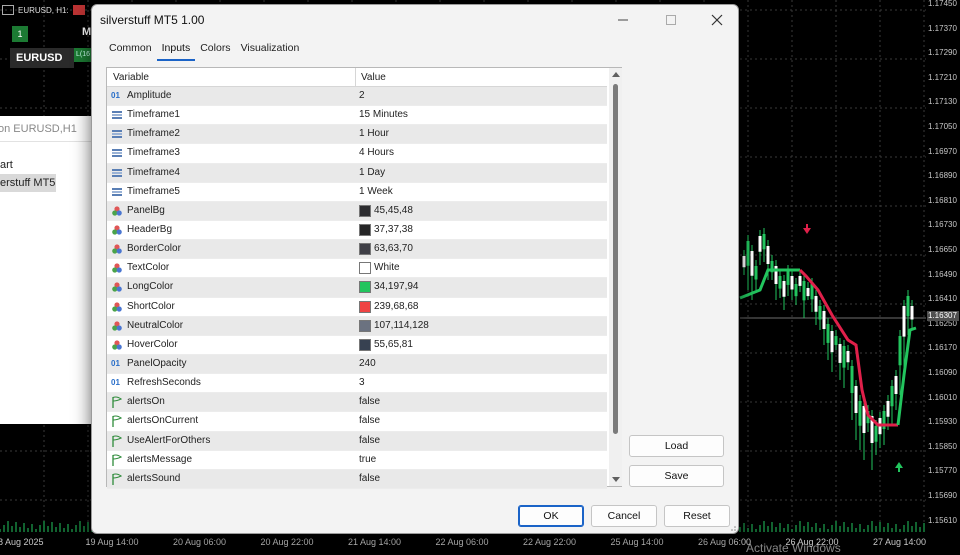  Describe the element at coordinates (357, 441) in the screenshot. I see `input-row-usealertforothers: UseAlertForOthers false` at that location.